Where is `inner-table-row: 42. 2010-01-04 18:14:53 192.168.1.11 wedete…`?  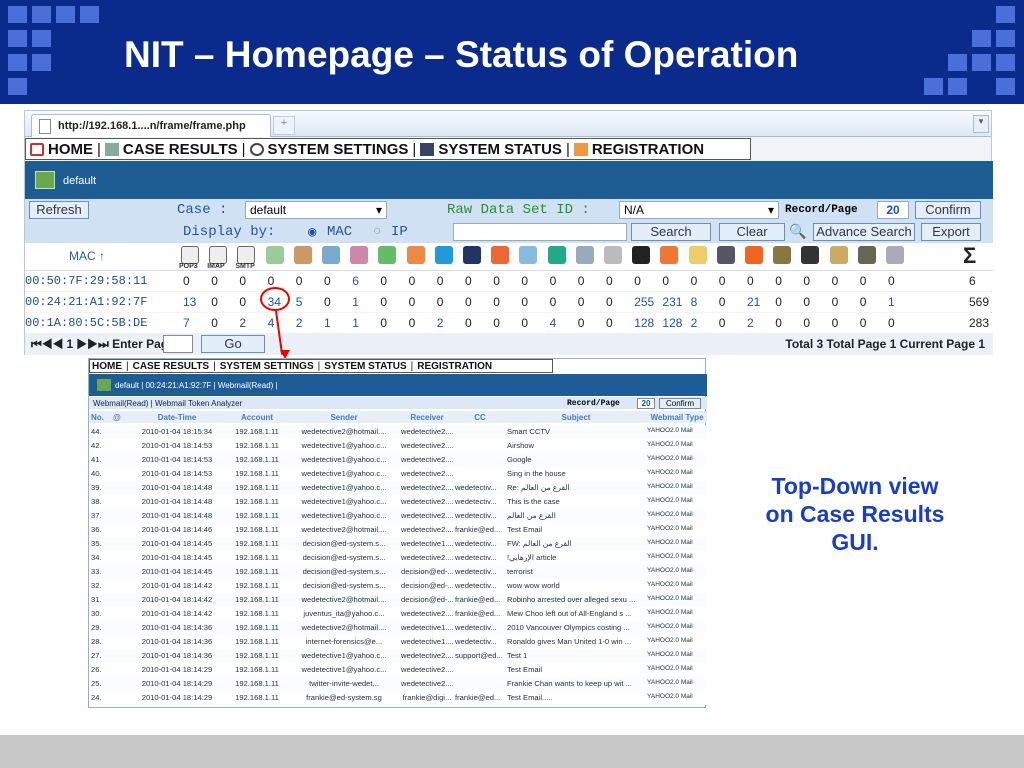 inner-table-row: 42. 2010-01-04 18:14:53 192.168.1.11 wedete… is located at coordinates (398, 446).